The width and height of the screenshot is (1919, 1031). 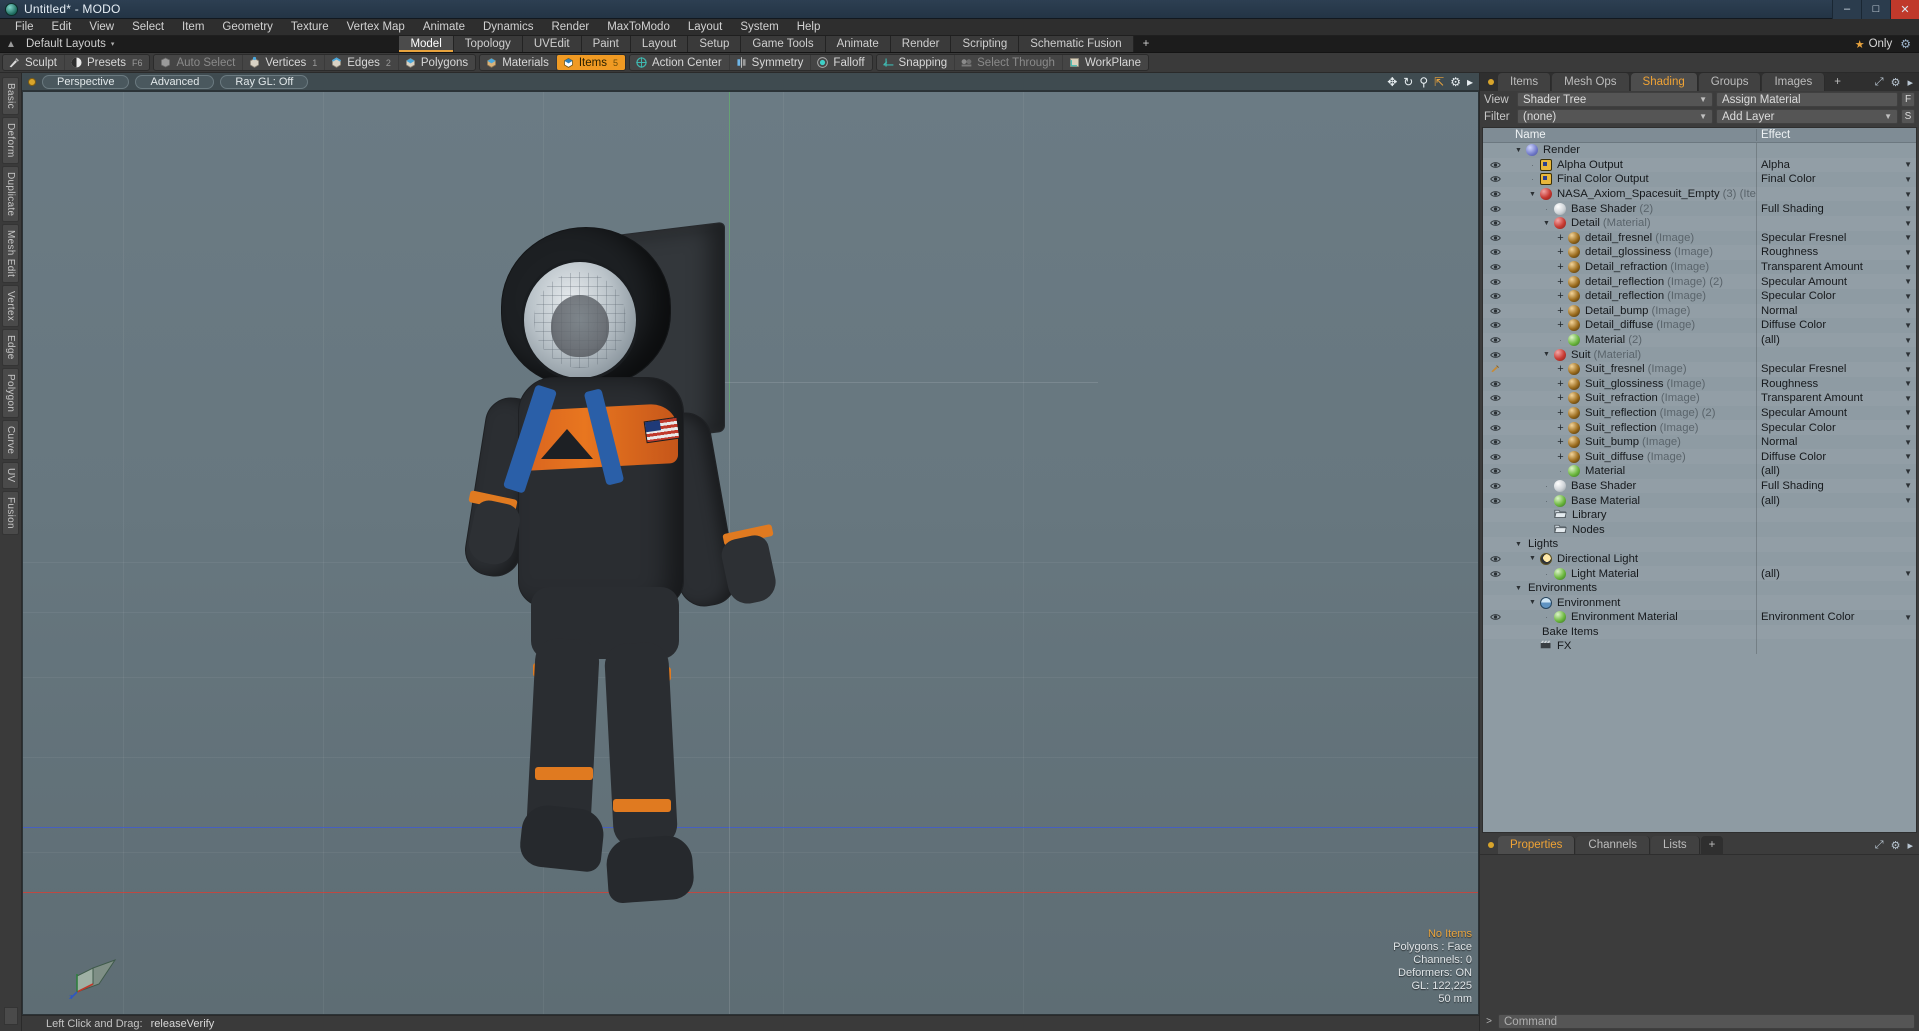 I want to click on expand-icon: ⤢, so click(x=1879, y=845).